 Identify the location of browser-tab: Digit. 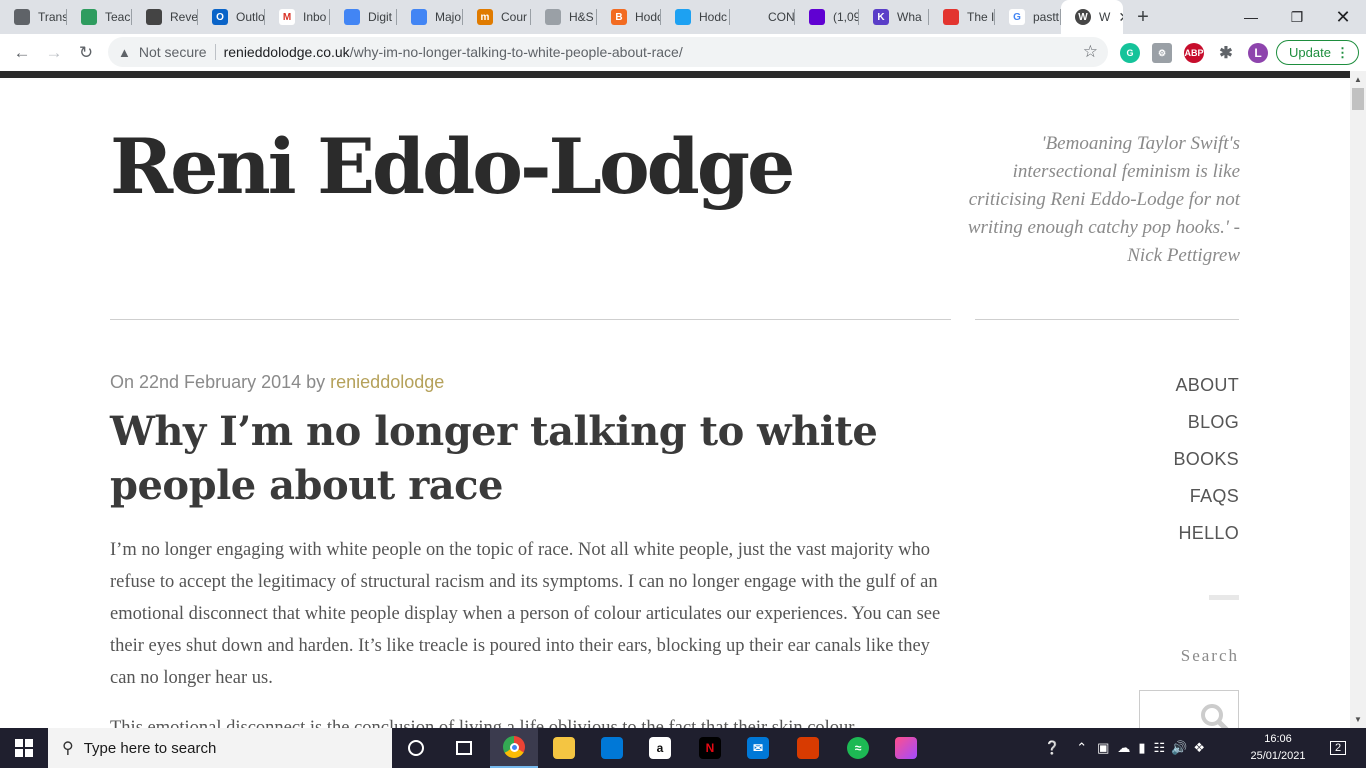
(363, 17).